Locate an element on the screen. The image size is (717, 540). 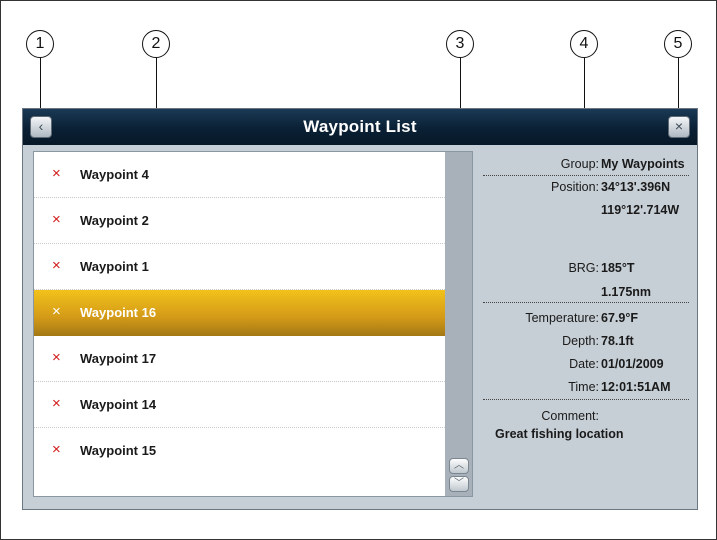
scroll-down-button: ﹀ is located at coordinates (459, 484).